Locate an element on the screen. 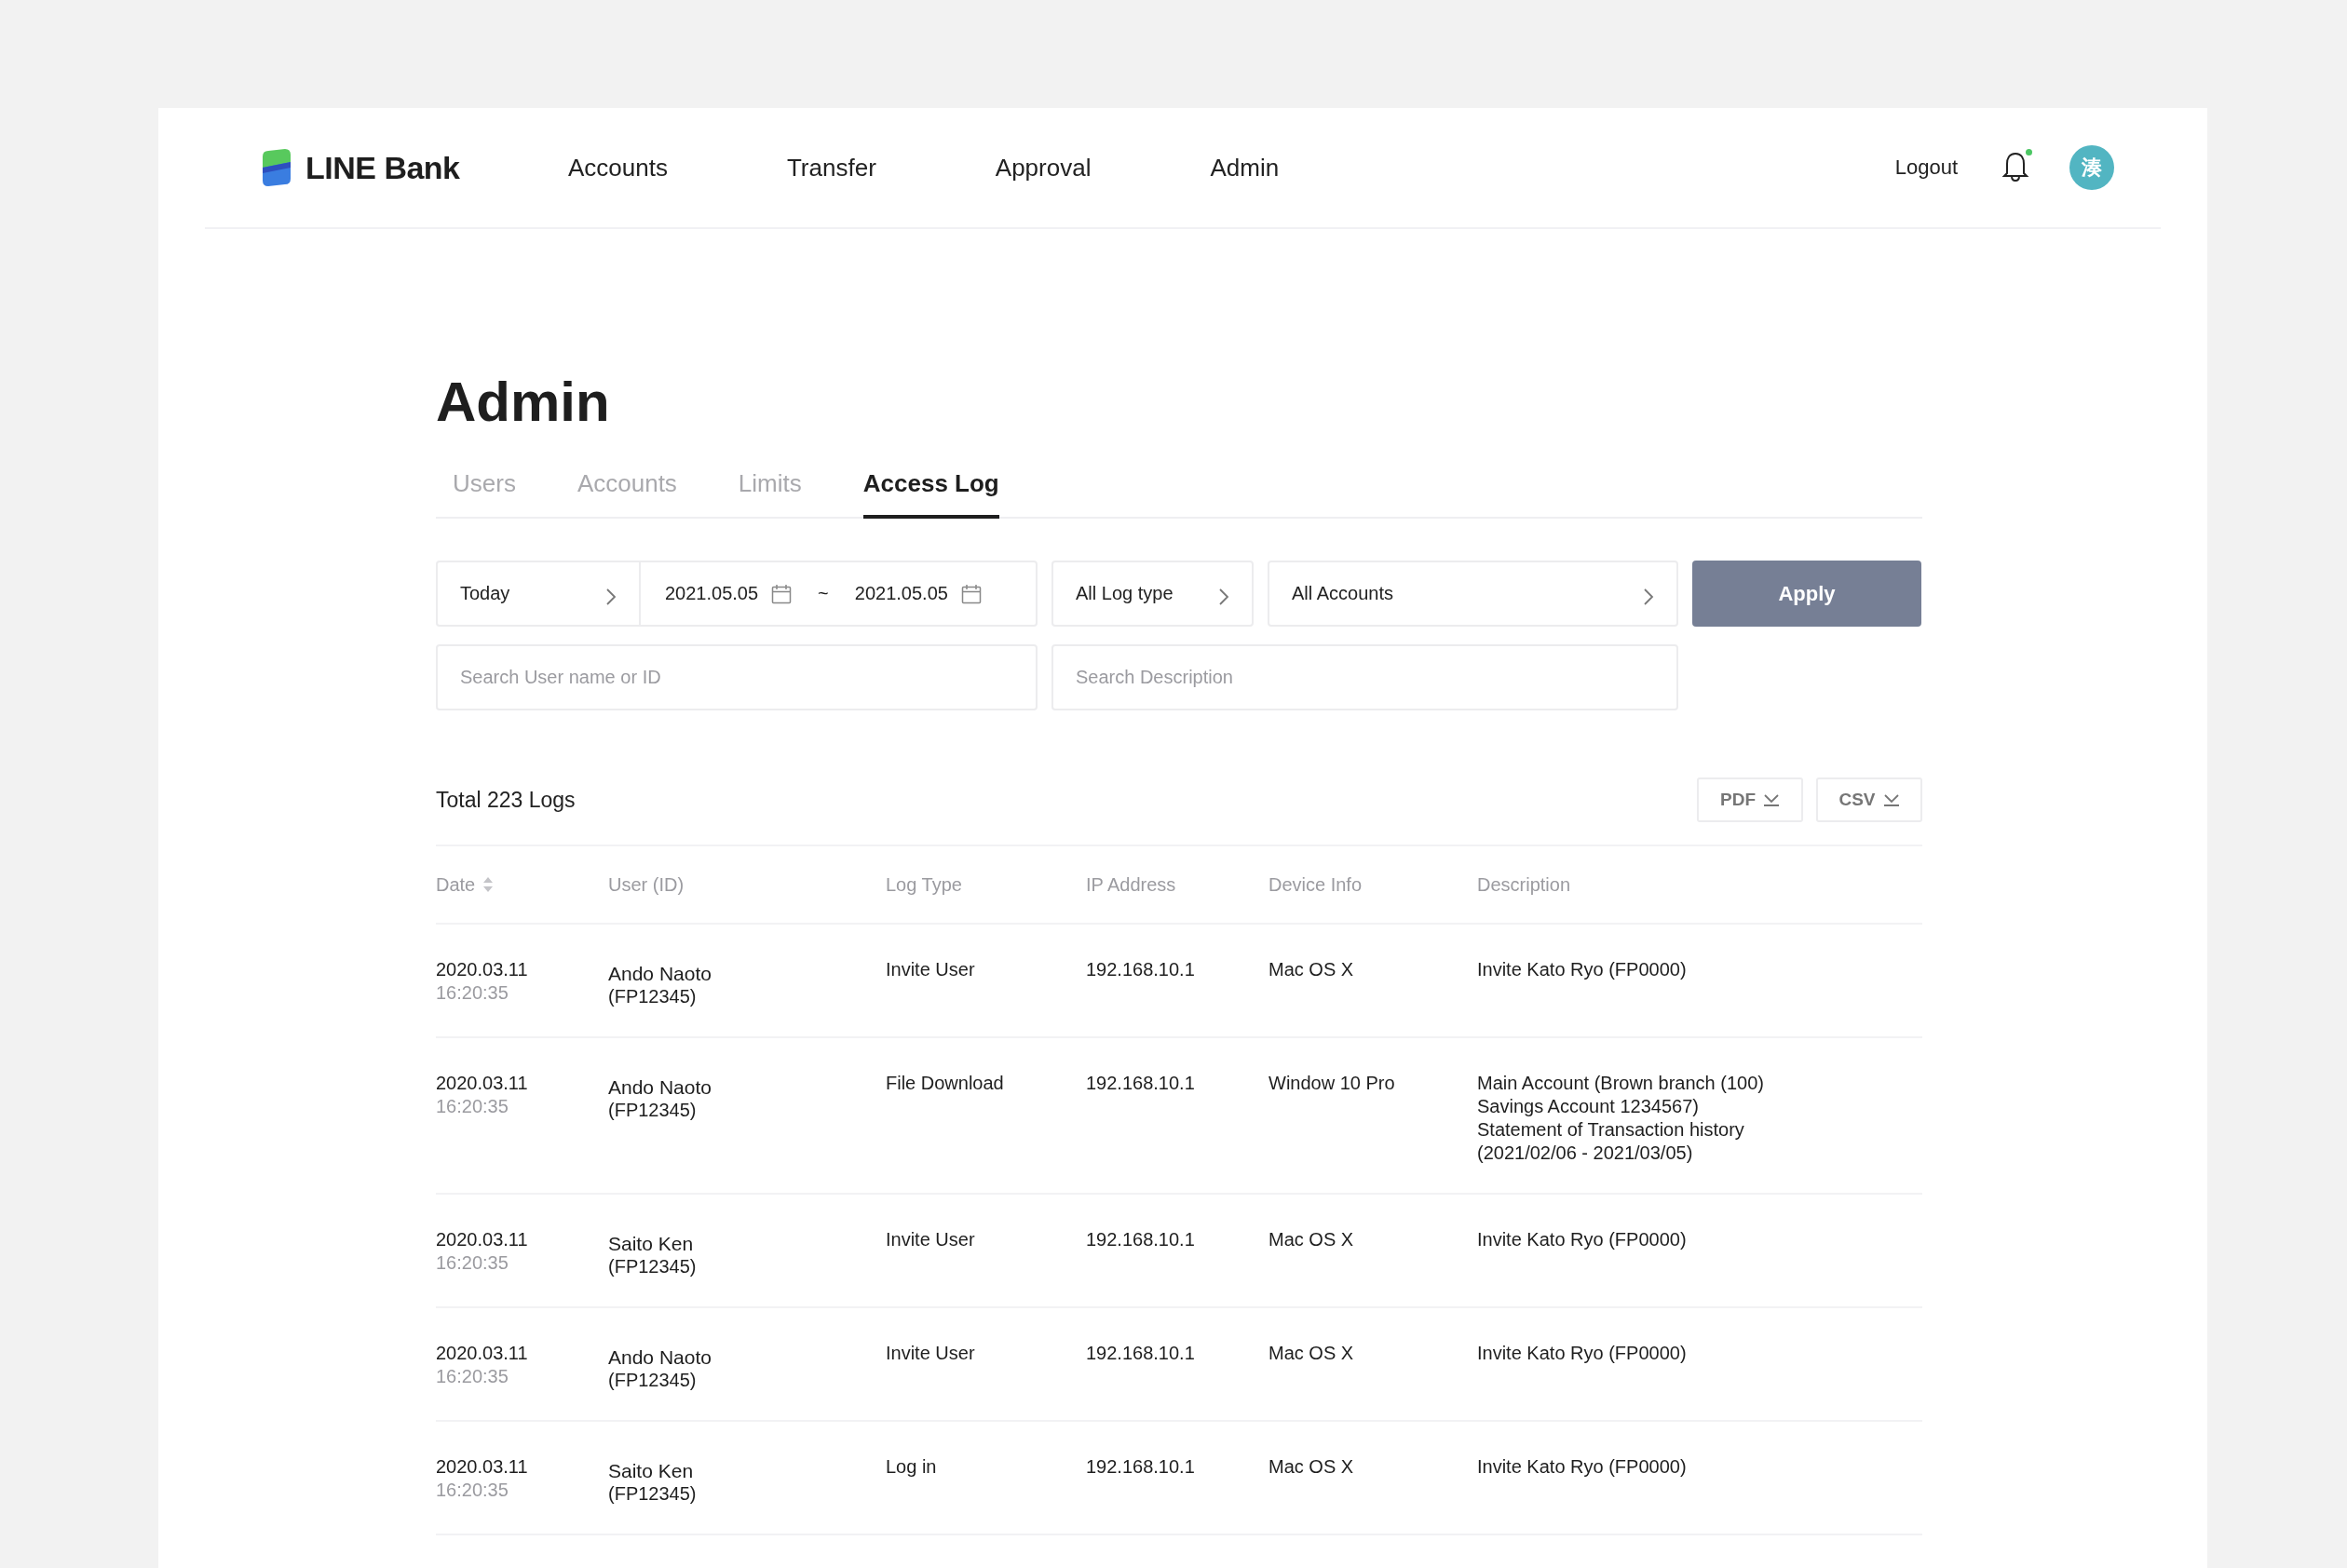  apply-button: Apply is located at coordinates (1806, 594).